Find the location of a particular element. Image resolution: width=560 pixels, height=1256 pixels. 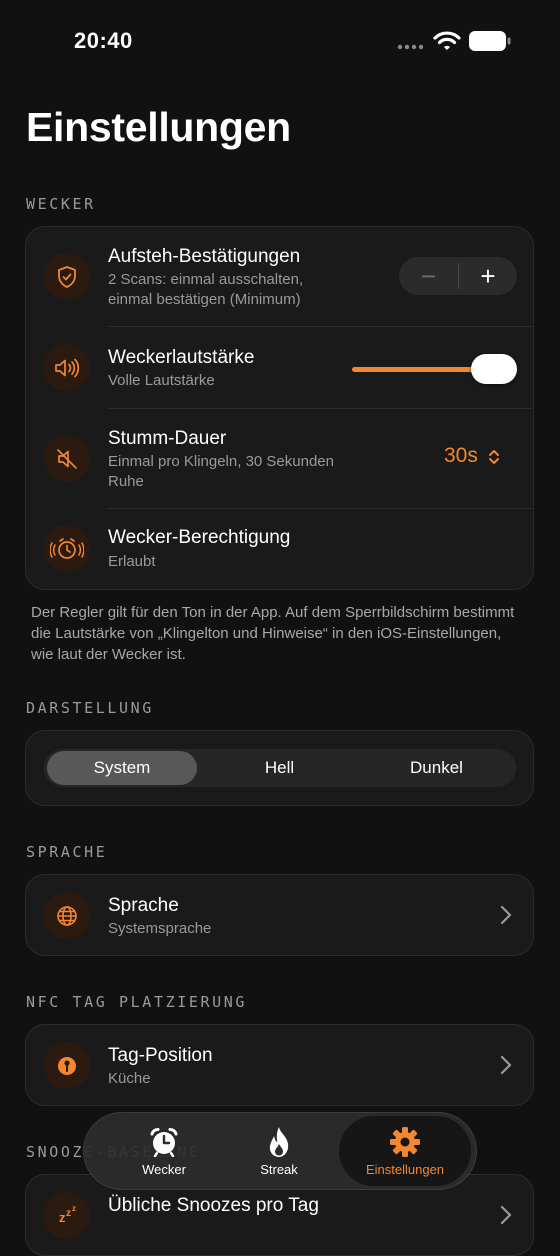

tab-label: Einstellungen is located at coordinates (405, 1169).